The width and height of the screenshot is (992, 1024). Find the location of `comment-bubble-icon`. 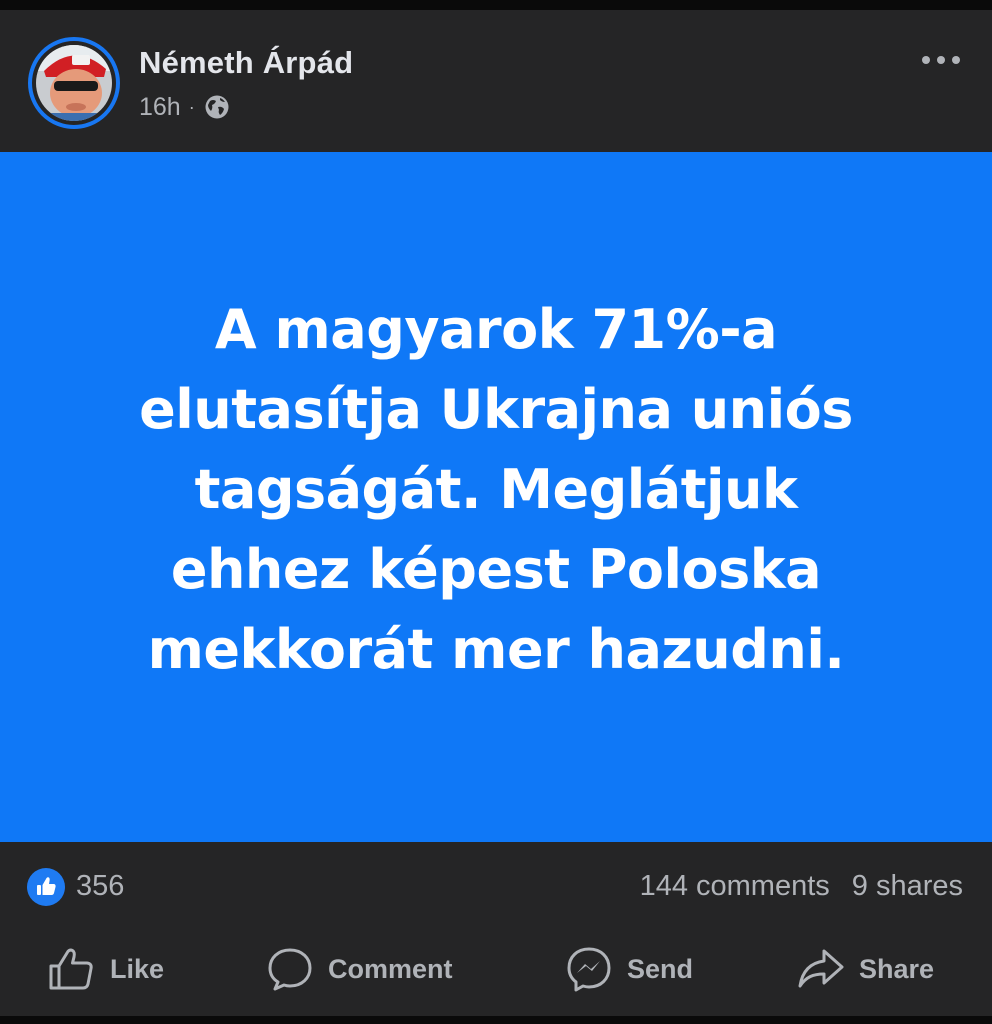

comment-bubble-icon is located at coordinates (290, 969).